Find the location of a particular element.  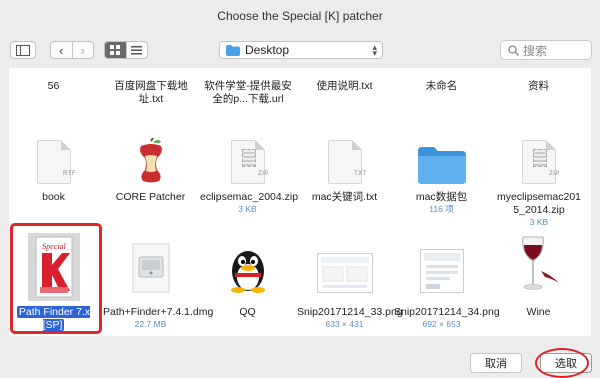

file-label: 未命名 is located at coordinates (441, 86).